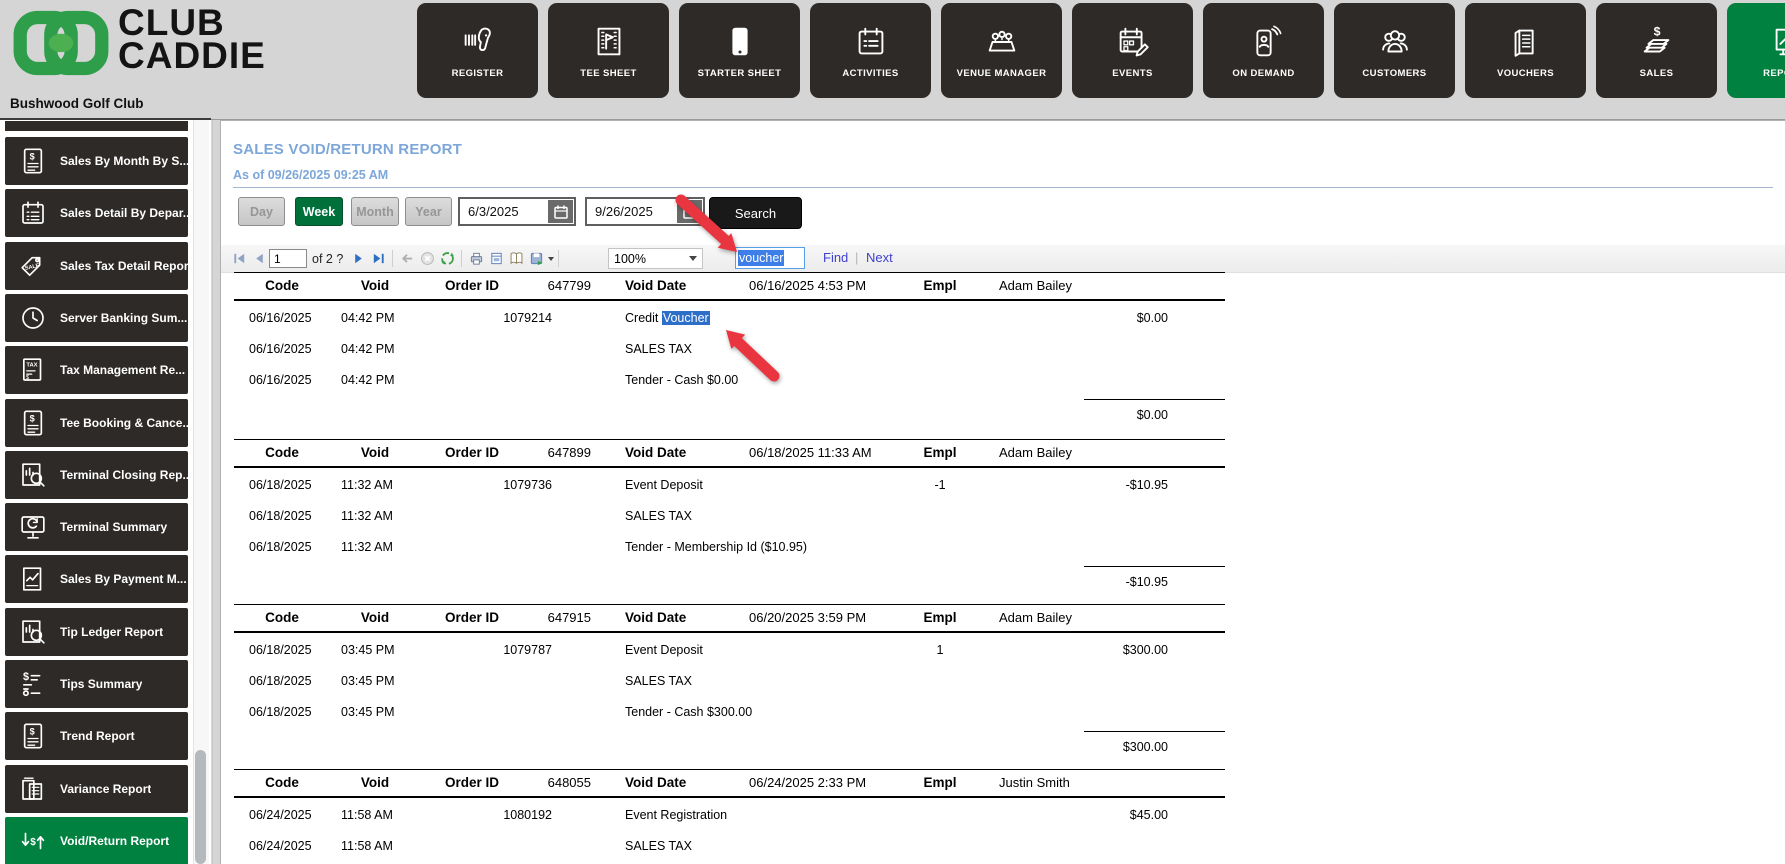 This screenshot has width=1785, height=864. I want to click on sidebar-item-tips-summary: $ Tips Summary, so click(96, 684).